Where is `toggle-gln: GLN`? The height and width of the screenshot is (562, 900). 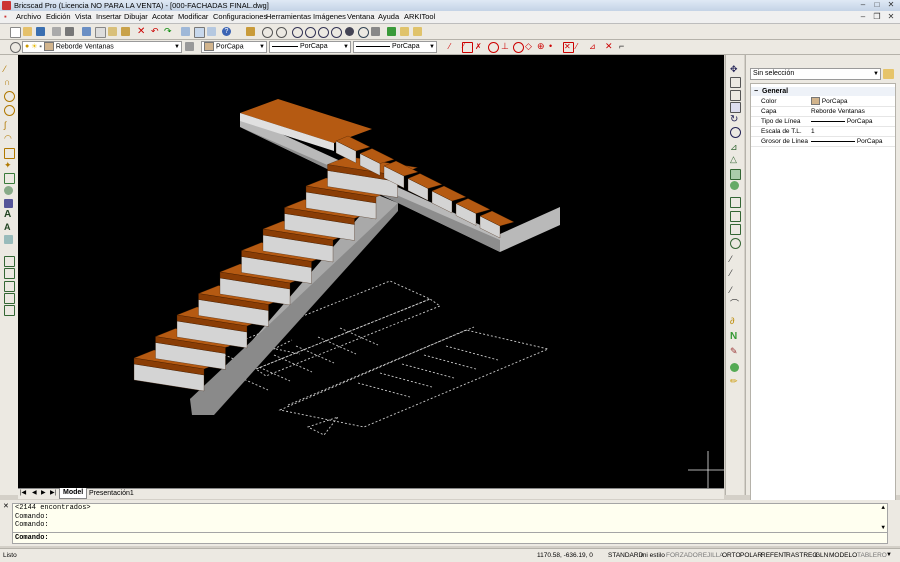
toggle-gln: GLN is located at coordinates (821, 555).